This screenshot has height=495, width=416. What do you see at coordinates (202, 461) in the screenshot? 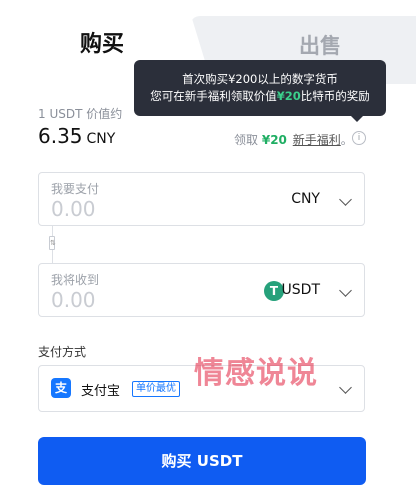
I see `buy-usdt-button: 购买 USDT` at bounding box center [202, 461].